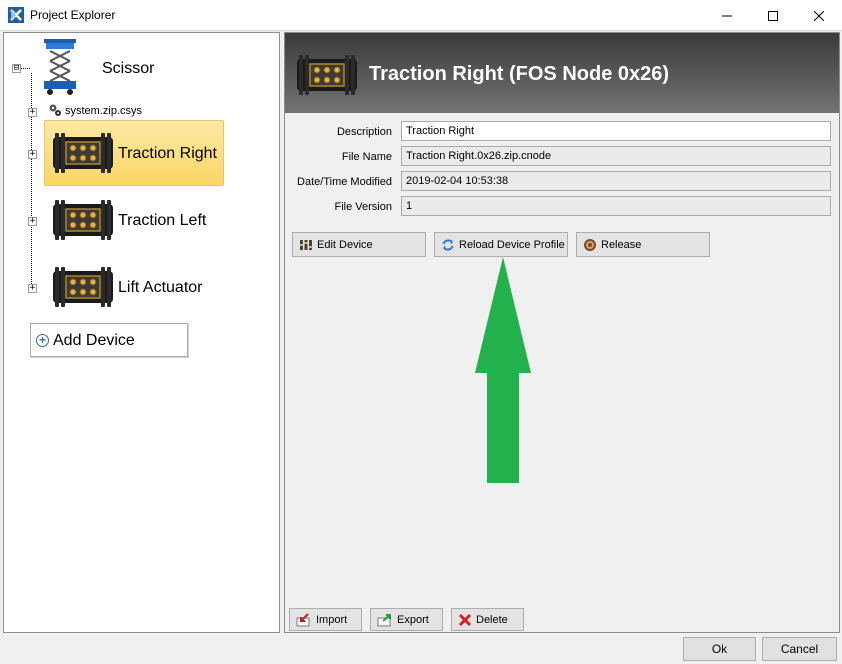 The height and width of the screenshot is (664, 842). I want to click on add-device-button: + Add Device, so click(109, 340).